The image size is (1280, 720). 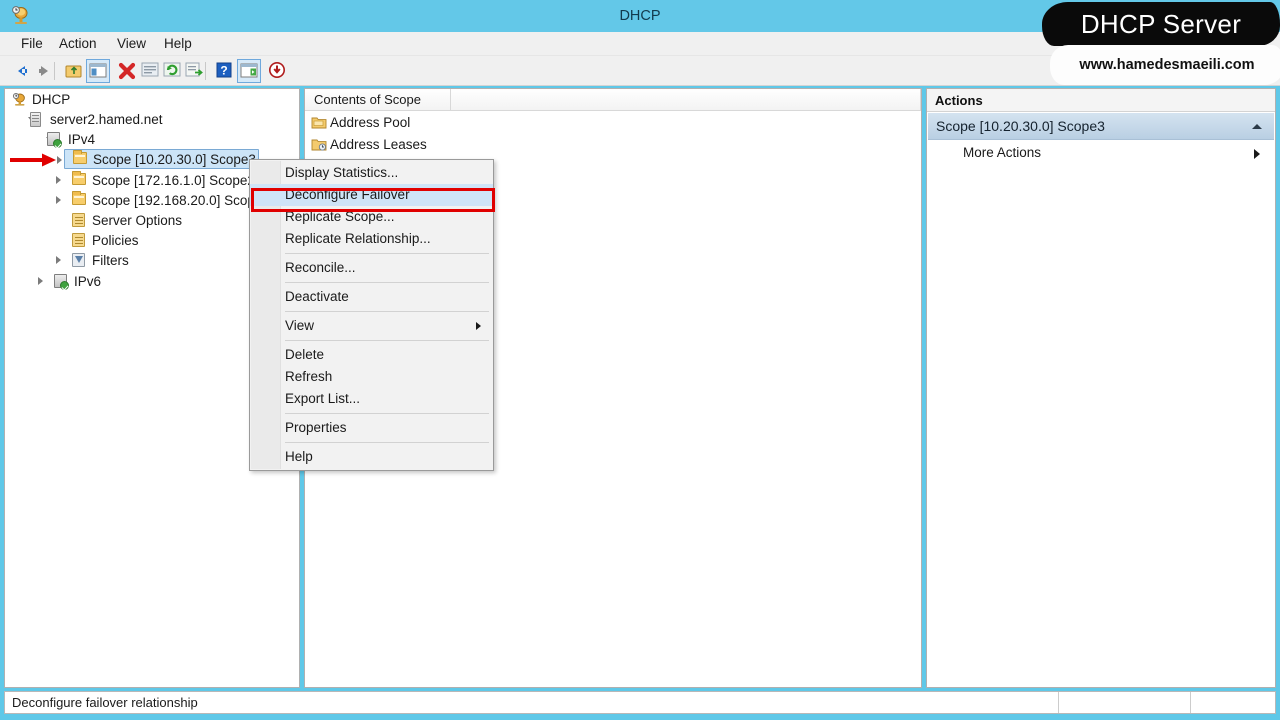 What do you see at coordinates (131, 44) in the screenshot?
I see `menu-view: View` at bounding box center [131, 44].